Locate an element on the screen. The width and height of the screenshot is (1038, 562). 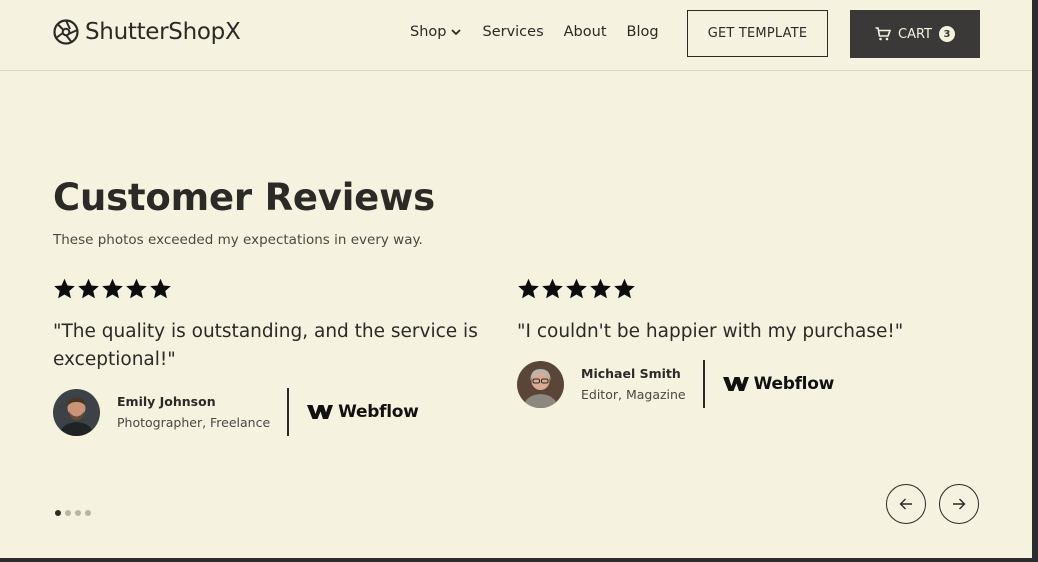
nav-item-label: About is located at coordinates (585, 32).